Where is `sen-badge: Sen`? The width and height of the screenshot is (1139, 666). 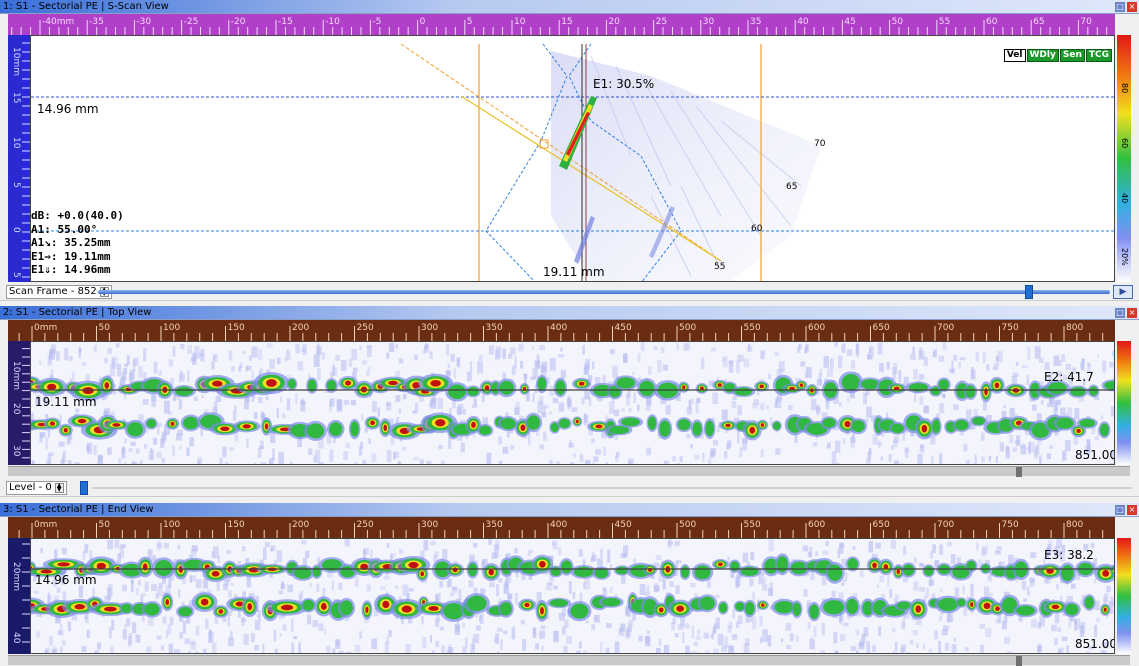 sen-badge: Sen is located at coordinates (1072, 55).